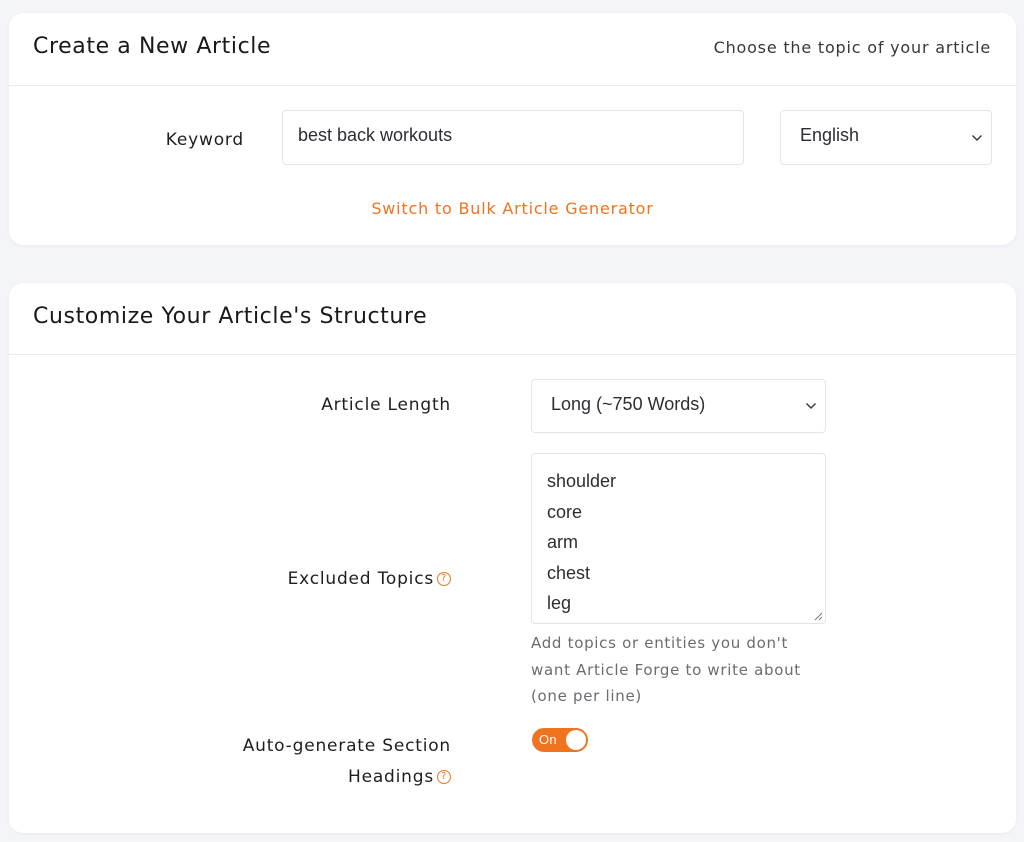 This screenshot has height=842, width=1024. Describe the element at coordinates (512, 319) in the screenshot. I see `structure-header: Customize Your Article's Structure` at that location.